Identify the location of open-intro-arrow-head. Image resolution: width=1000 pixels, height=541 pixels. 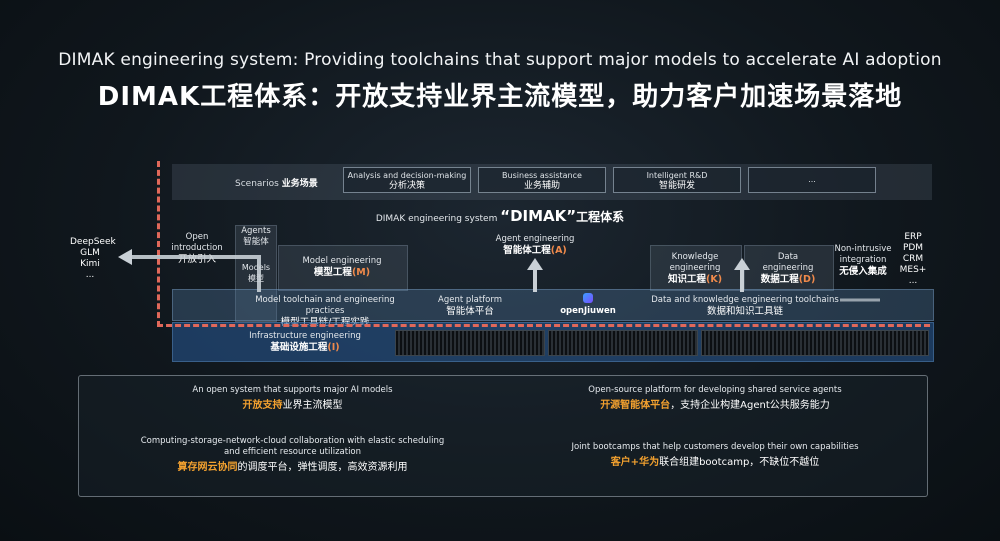
(125, 257).